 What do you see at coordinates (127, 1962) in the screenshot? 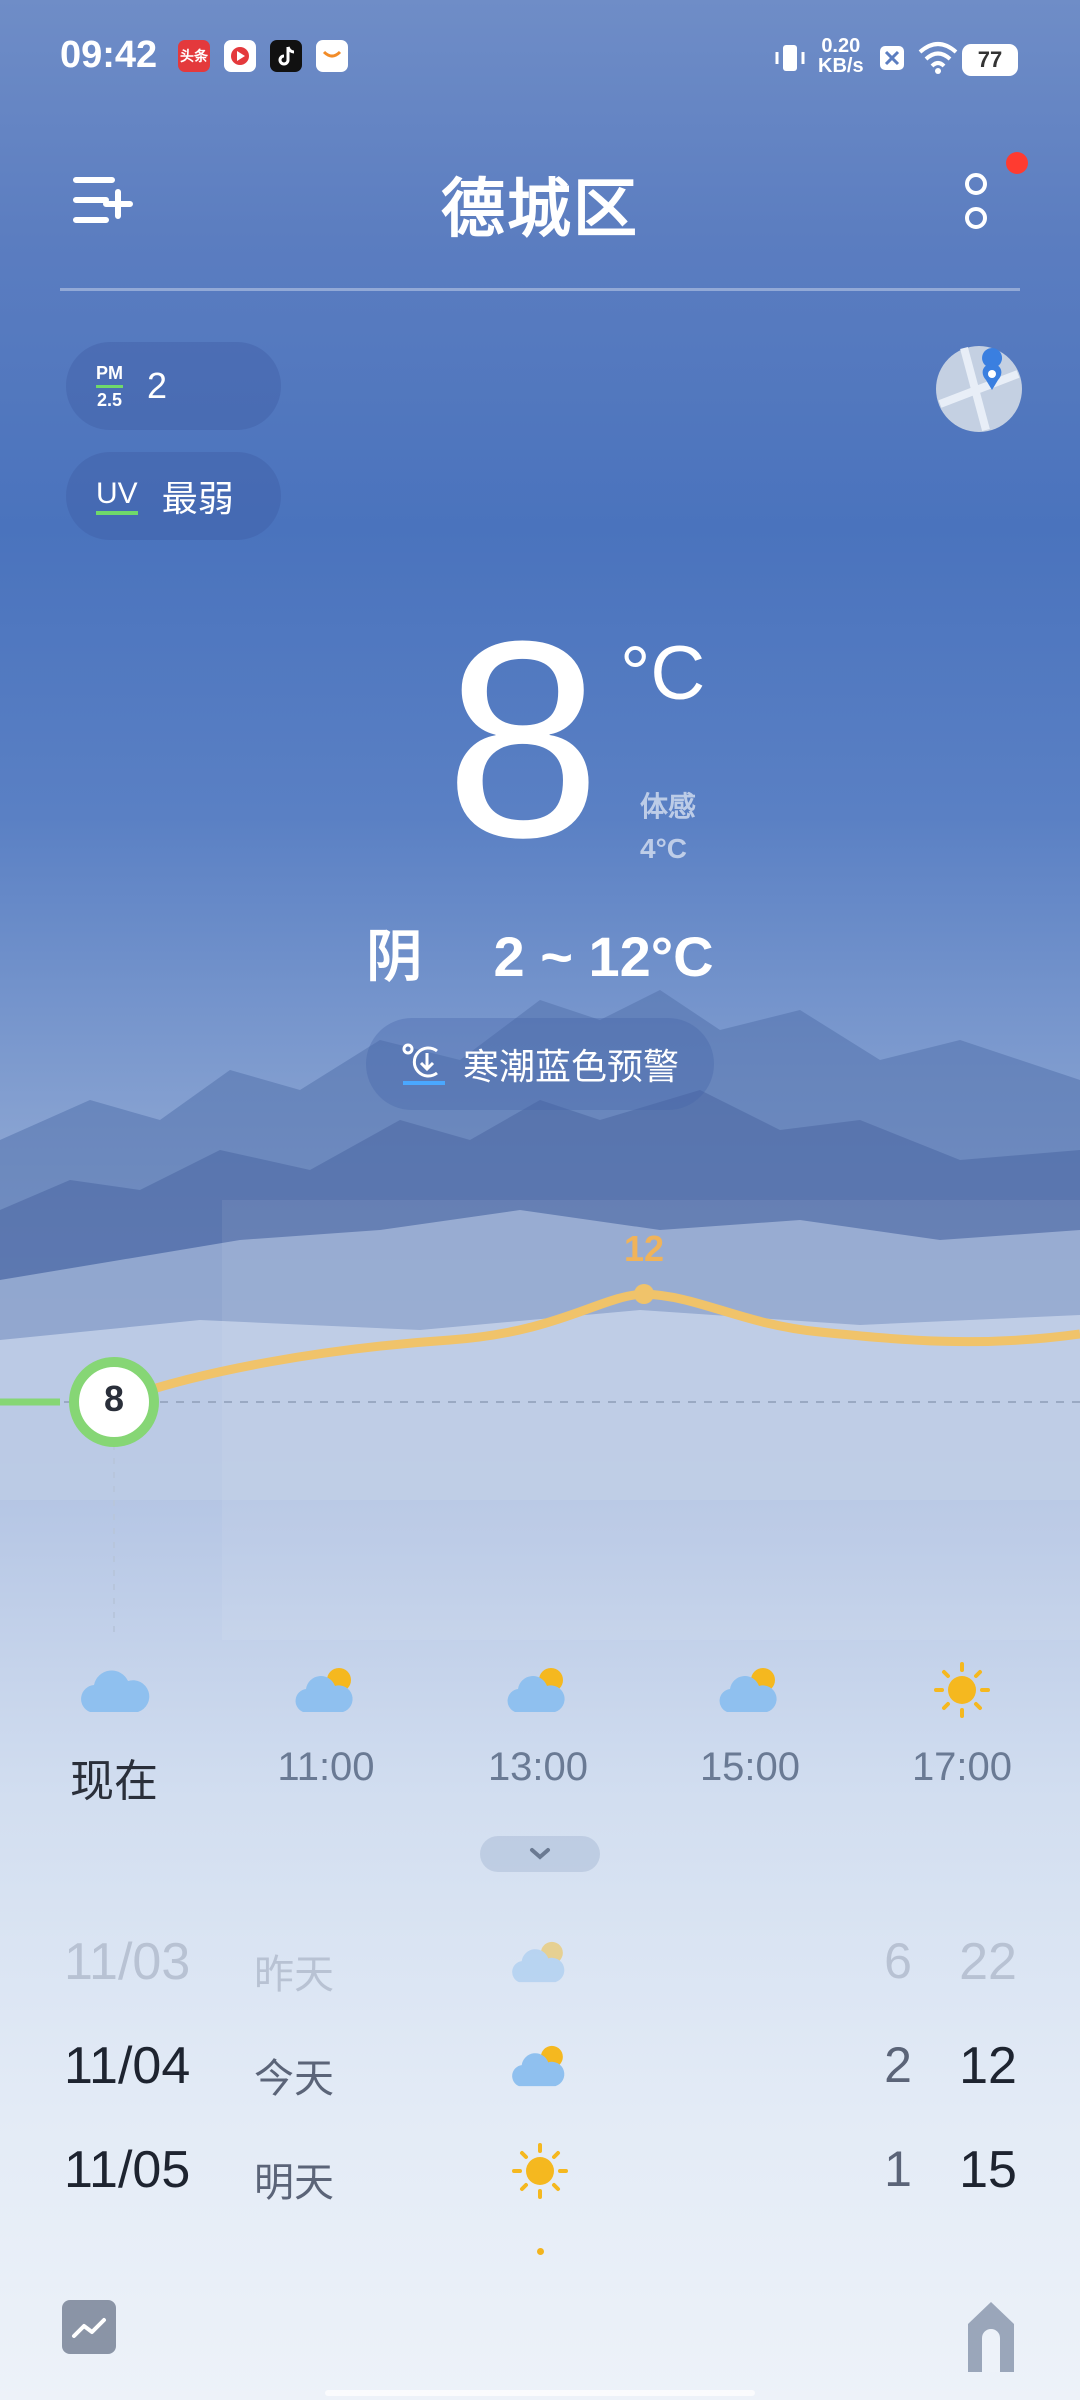
I see `daily-date: 11/03` at bounding box center [127, 1962].